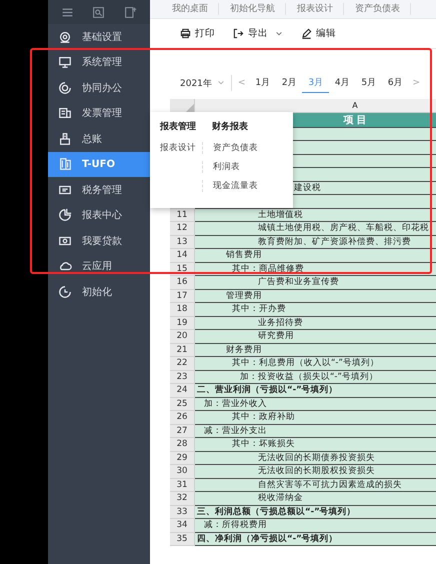 Image resolution: width=436 pixels, height=564 pixels. Describe the element at coordinates (343, 228) in the screenshot. I see `table-cell: 城镇土地使用税、房产税、车船税、印花税` at that location.